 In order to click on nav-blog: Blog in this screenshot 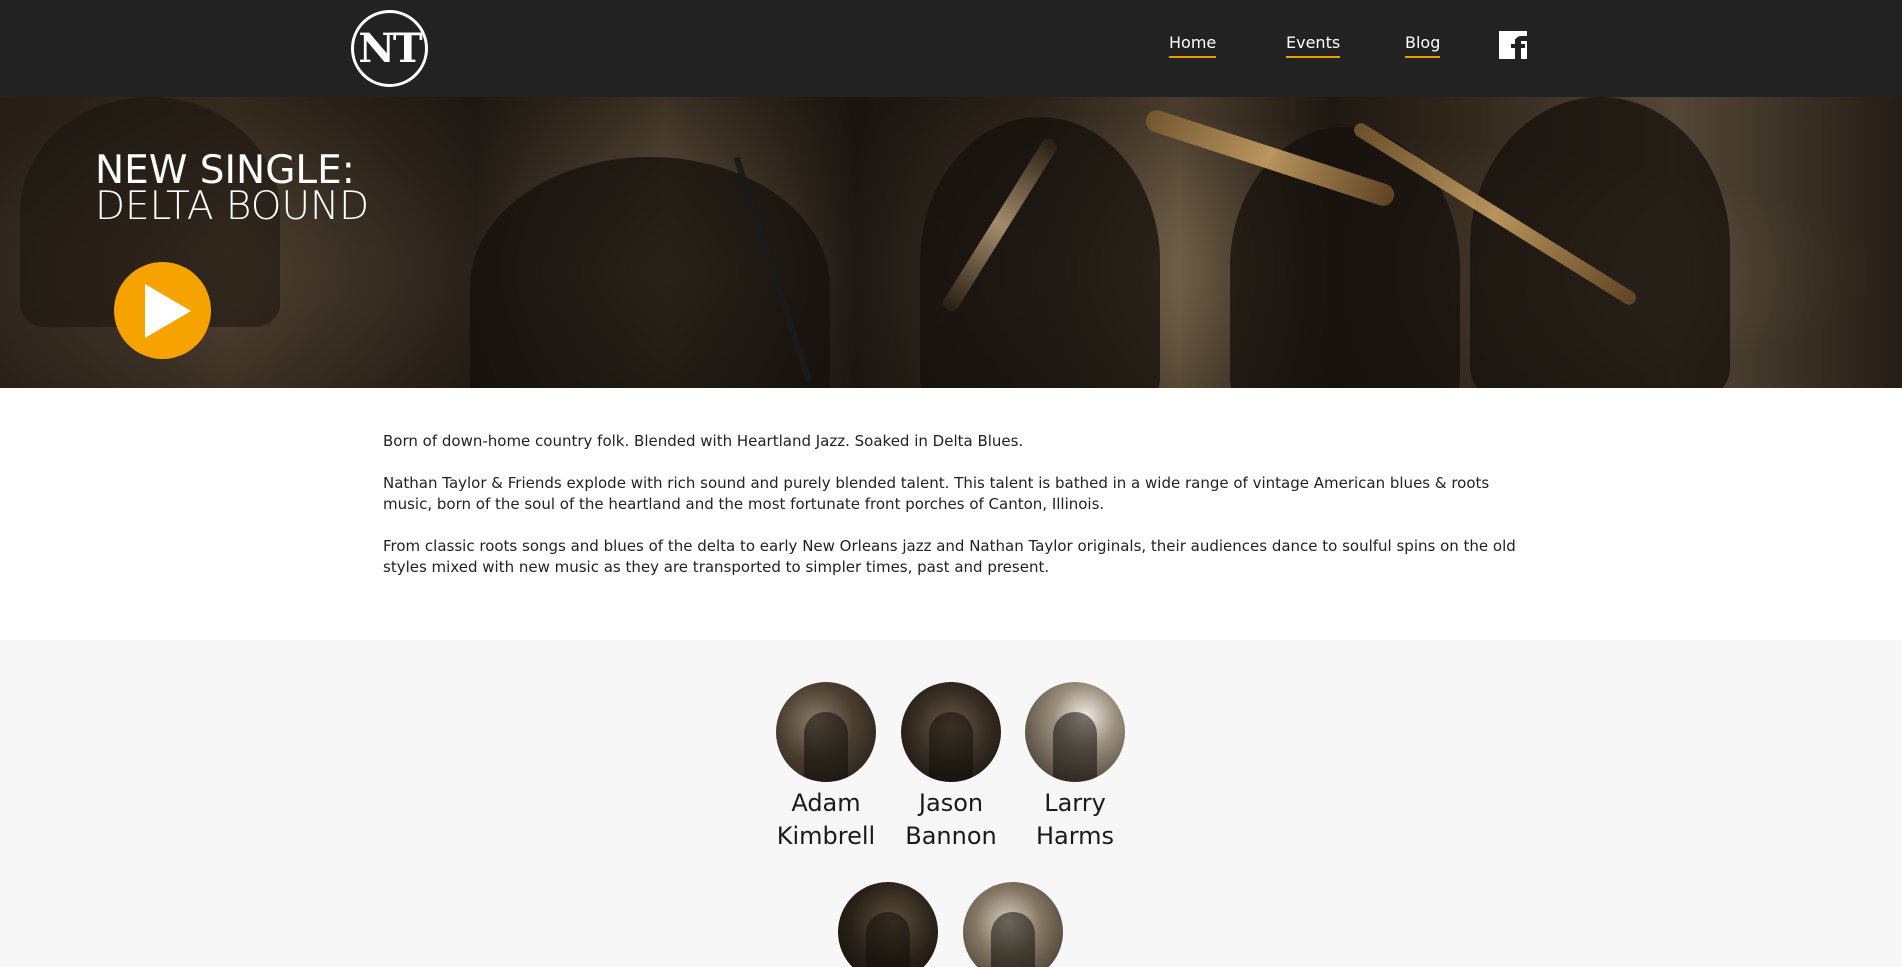, I will do `click(1423, 45)`.